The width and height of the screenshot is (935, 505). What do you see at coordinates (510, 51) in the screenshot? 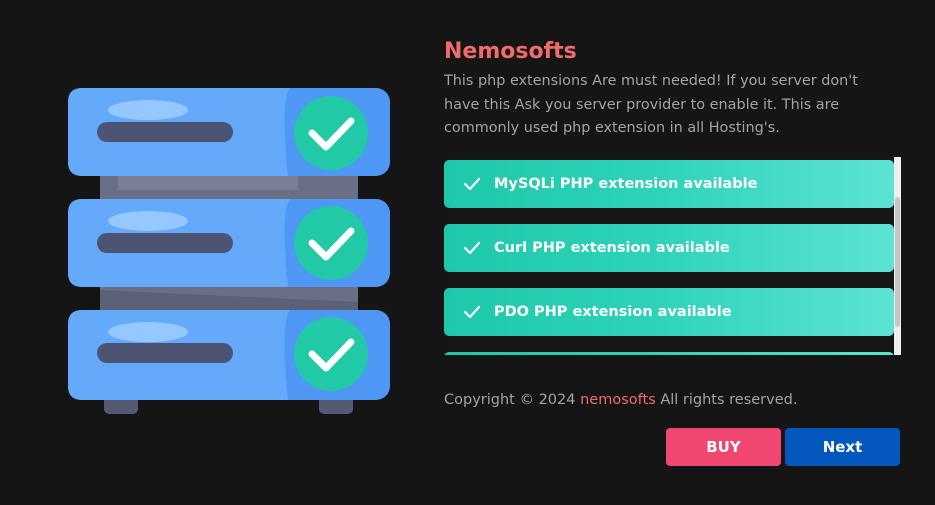
I see `page-title: Nemosofts` at bounding box center [510, 51].